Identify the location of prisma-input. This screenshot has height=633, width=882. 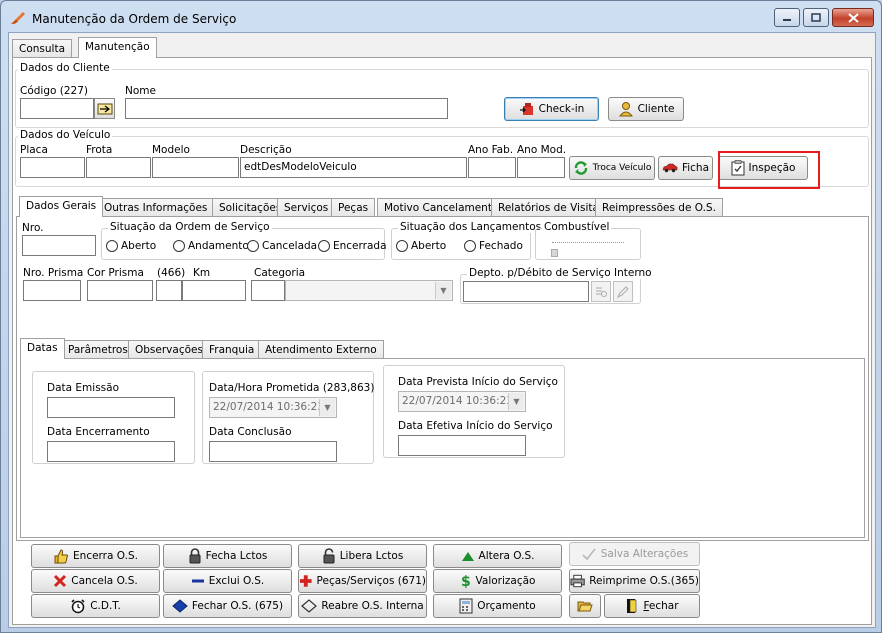
(52, 290).